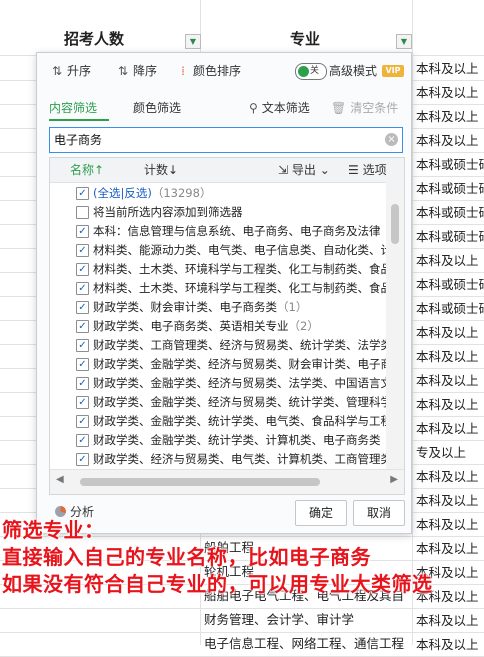  Describe the element at coordinates (311, 71) in the screenshot. I see `advanced-mode-toggle: 关` at that location.